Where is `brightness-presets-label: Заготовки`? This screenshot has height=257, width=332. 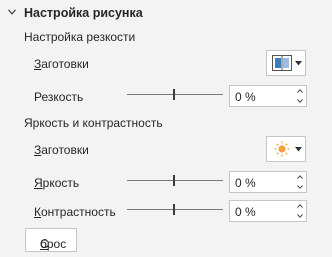
brightness-presets-label: Заготовки is located at coordinates (61, 150).